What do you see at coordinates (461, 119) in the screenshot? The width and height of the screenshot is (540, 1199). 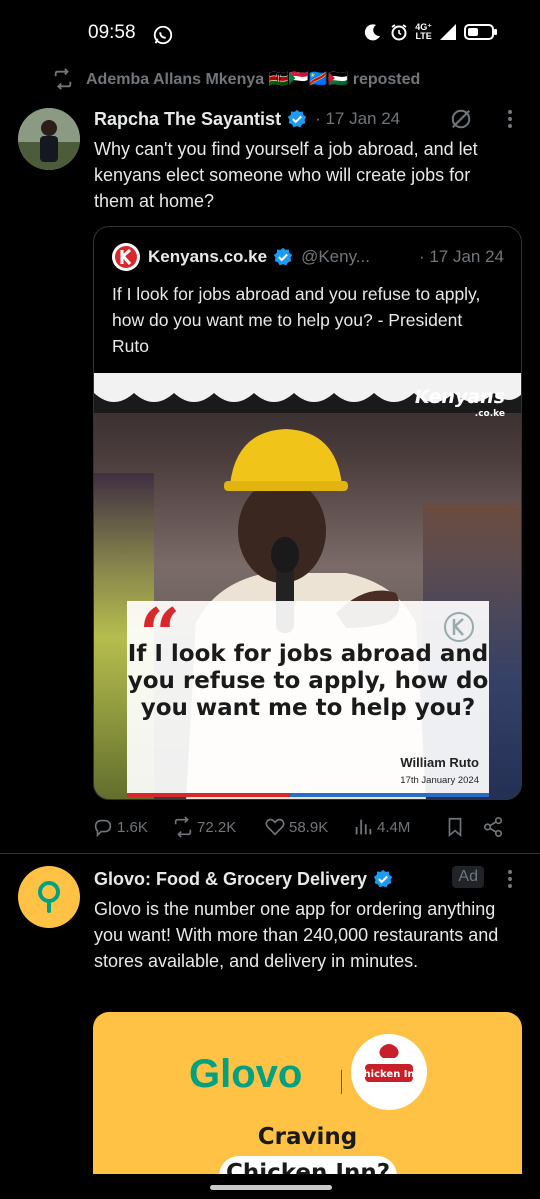 I see `grok-icon` at bounding box center [461, 119].